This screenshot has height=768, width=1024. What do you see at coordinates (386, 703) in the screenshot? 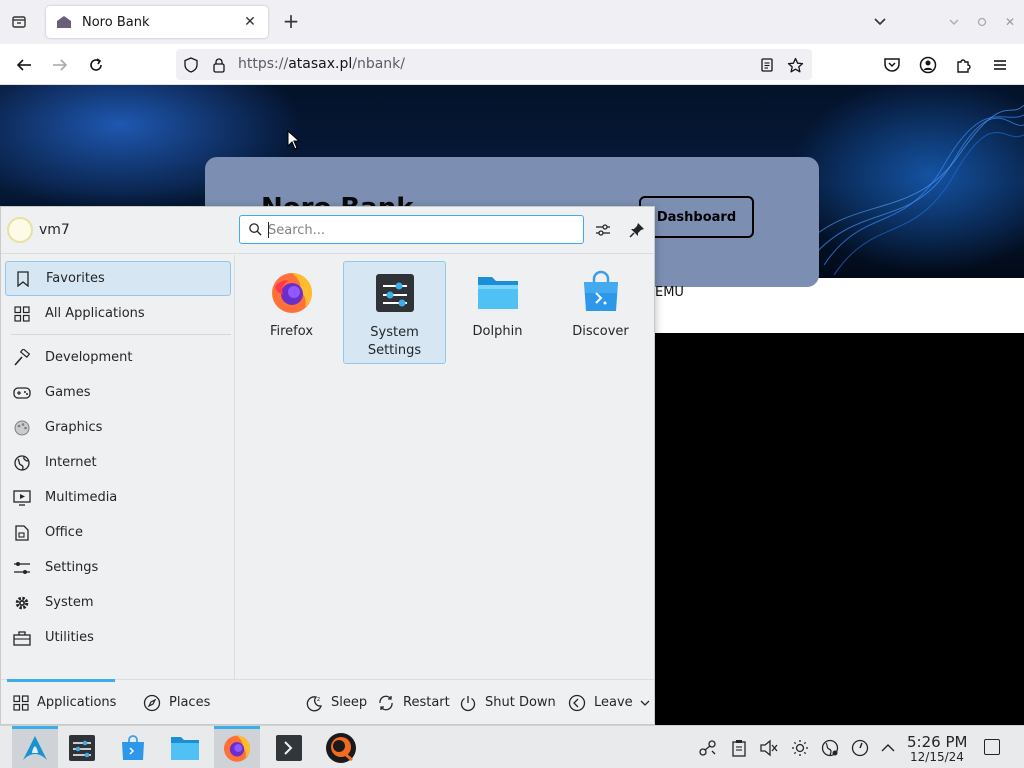
I see `restart-arrows-icon` at bounding box center [386, 703].